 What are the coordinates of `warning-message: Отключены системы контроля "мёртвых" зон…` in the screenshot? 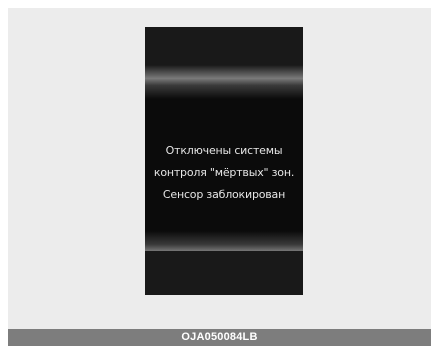 It's located at (224, 173).